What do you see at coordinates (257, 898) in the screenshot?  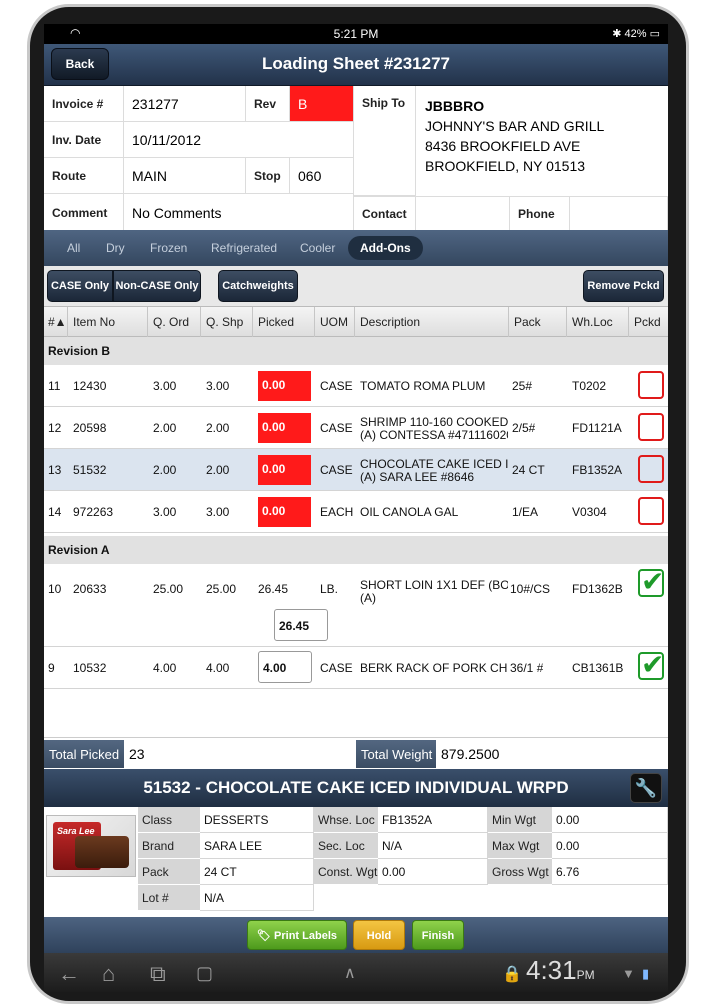 I see `lot-value: N/A` at bounding box center [257, 898].